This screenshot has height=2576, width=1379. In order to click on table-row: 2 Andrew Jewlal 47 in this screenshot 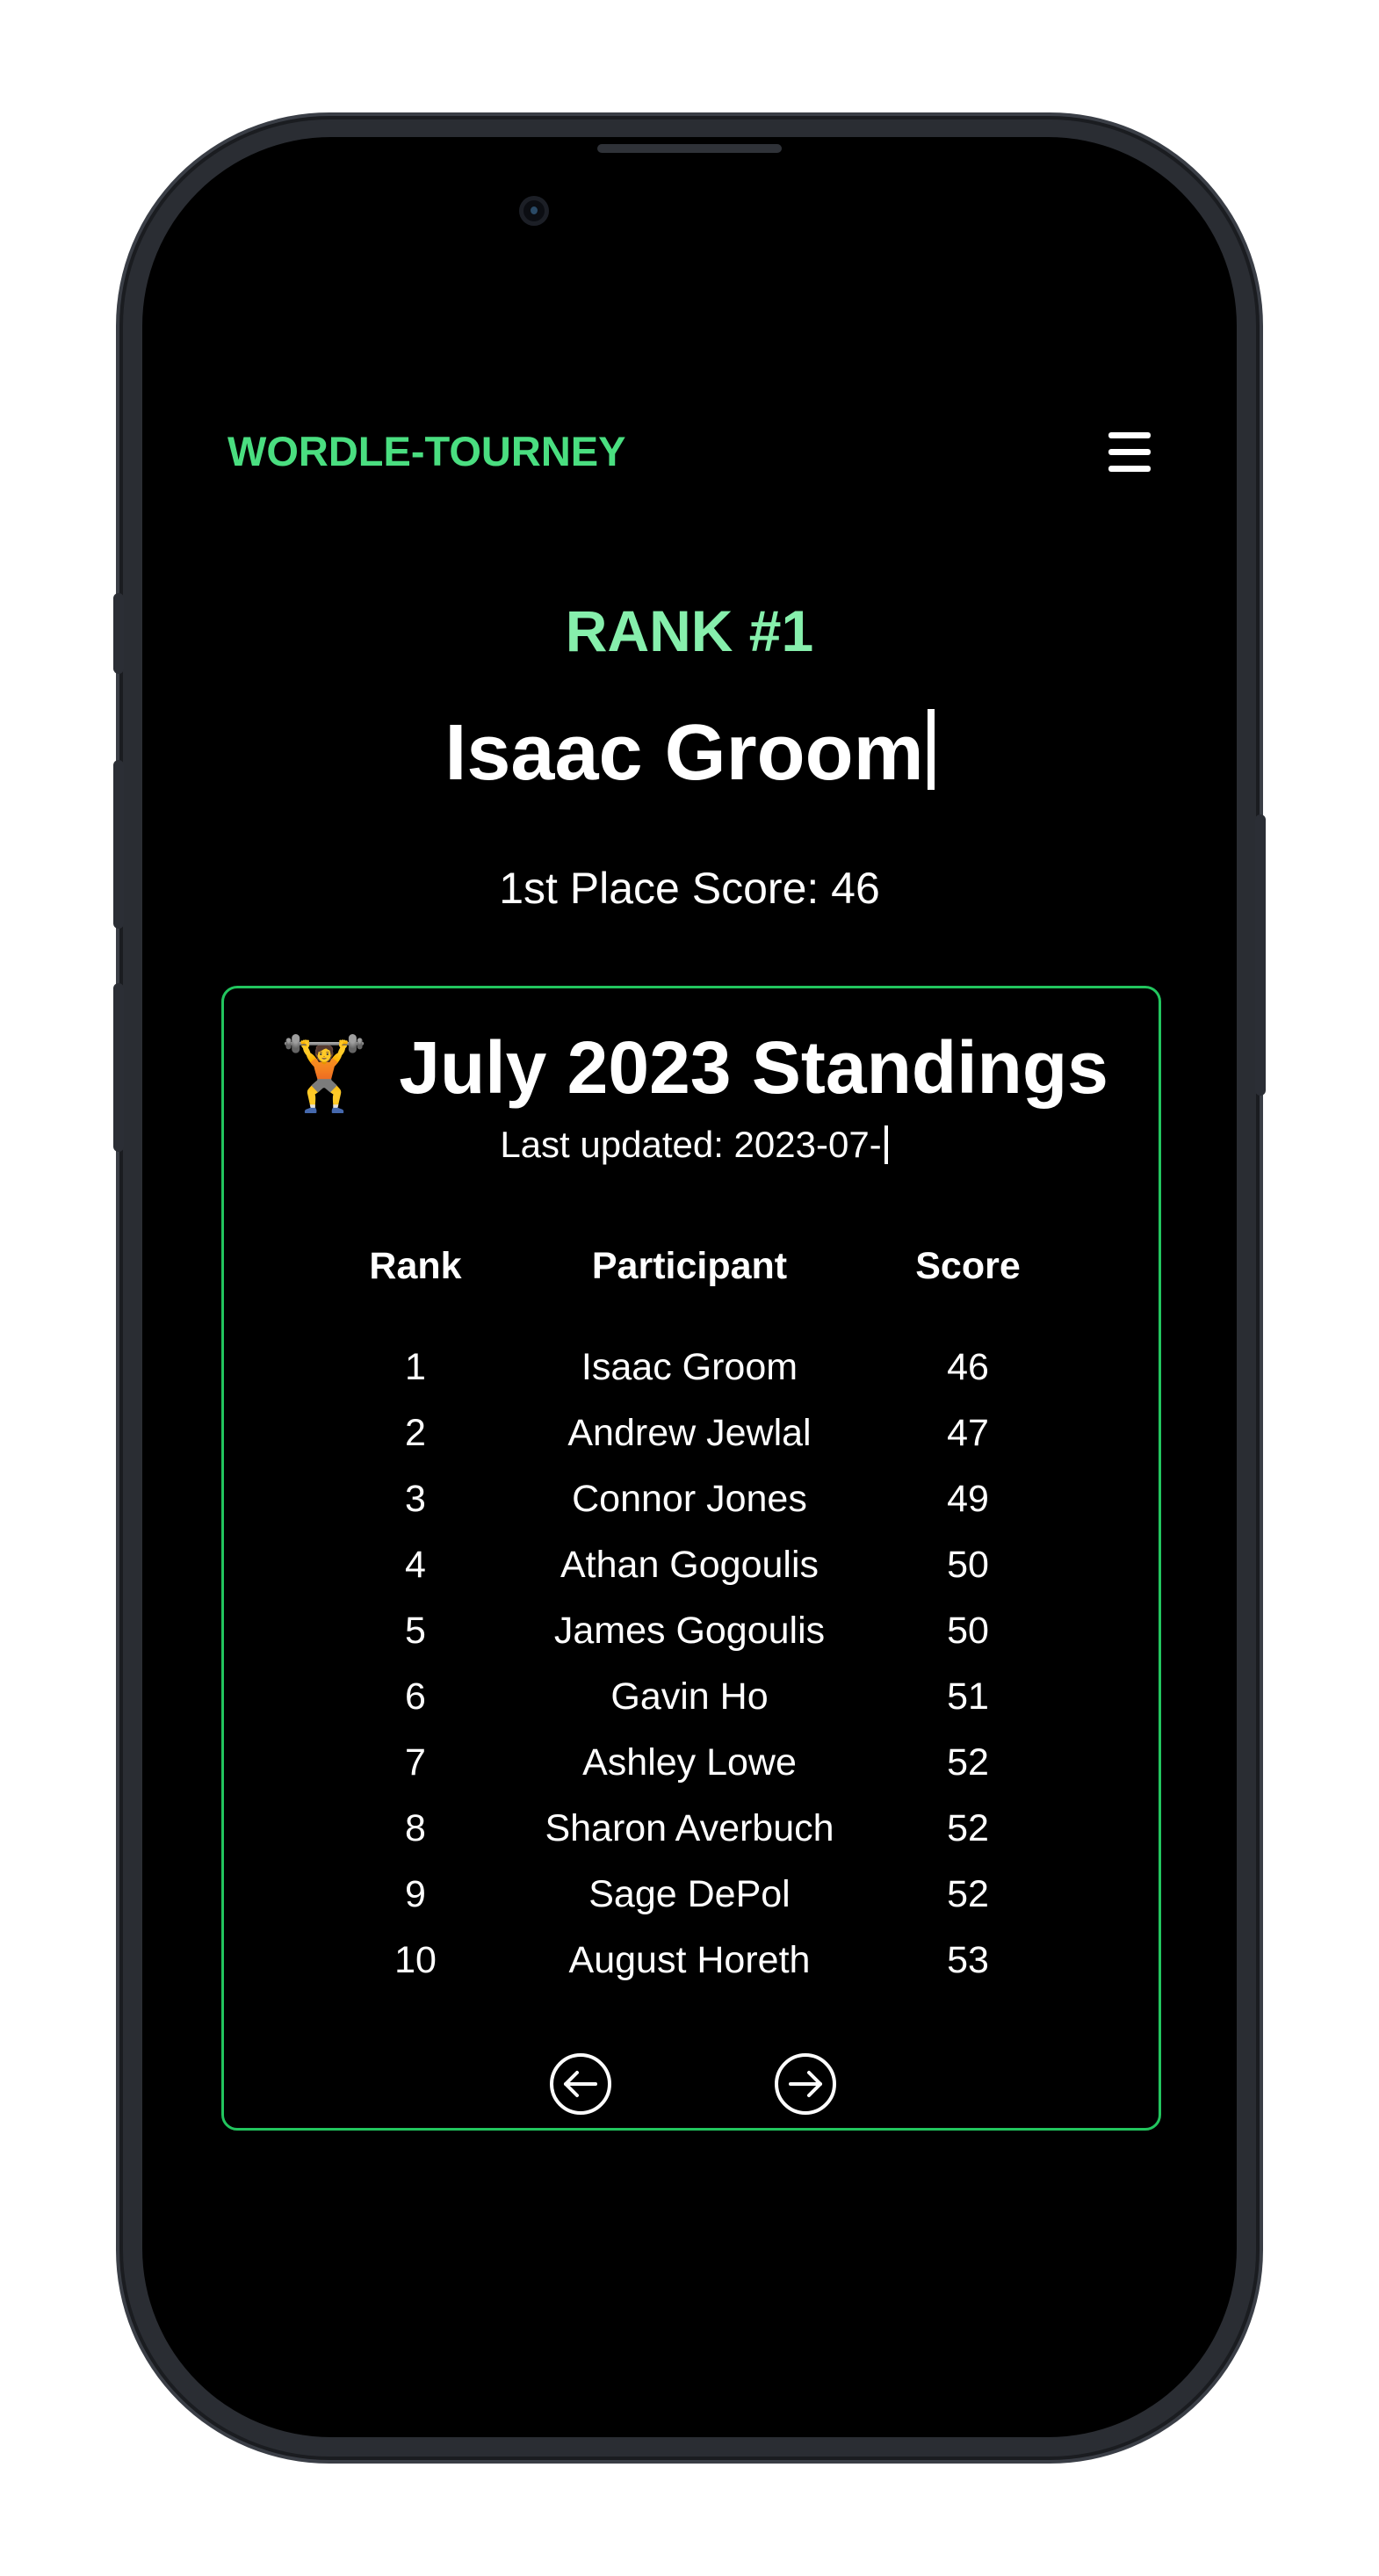, I will do `click(694, 1433)`.